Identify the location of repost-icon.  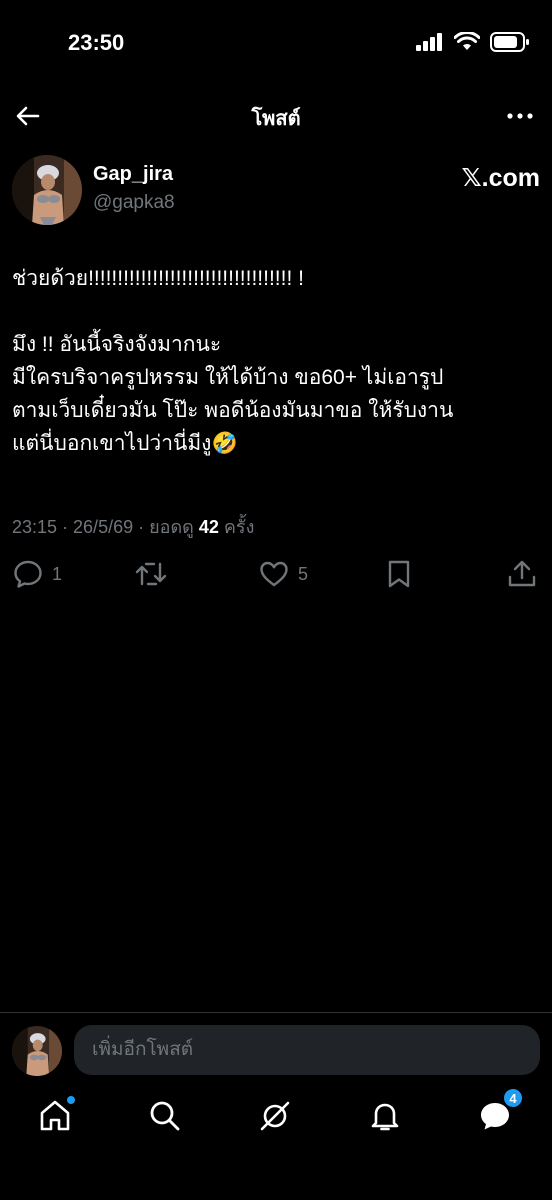
(151, 574).